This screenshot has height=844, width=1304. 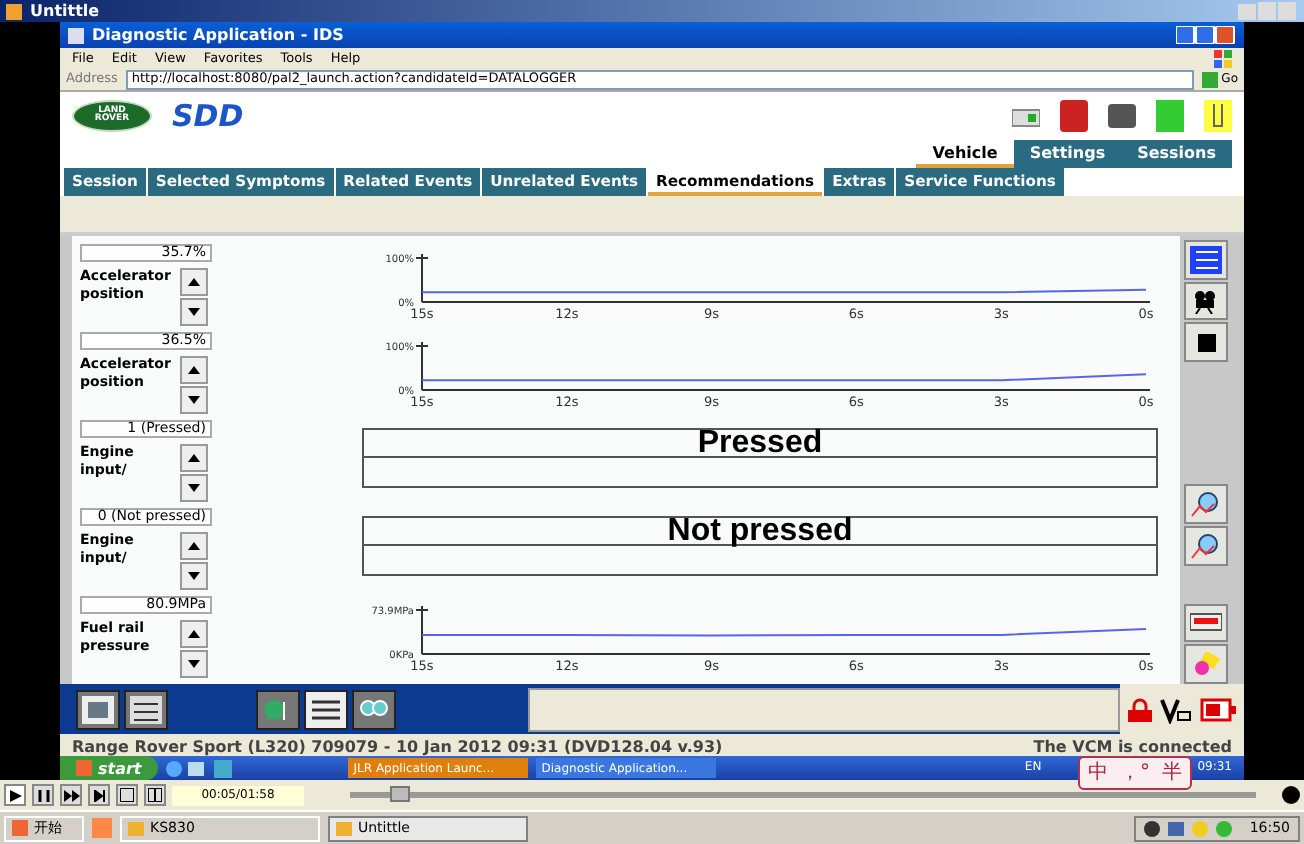 I want to click on pause-icon, so click(x=43, y=795).